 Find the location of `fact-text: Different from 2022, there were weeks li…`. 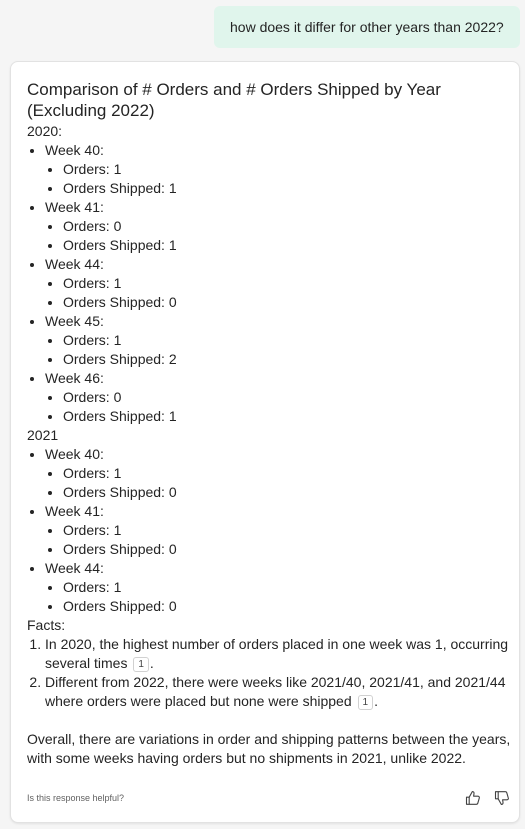

fact-text: Different from 2022, there were weeks li… is located at coordinates (275, 691).